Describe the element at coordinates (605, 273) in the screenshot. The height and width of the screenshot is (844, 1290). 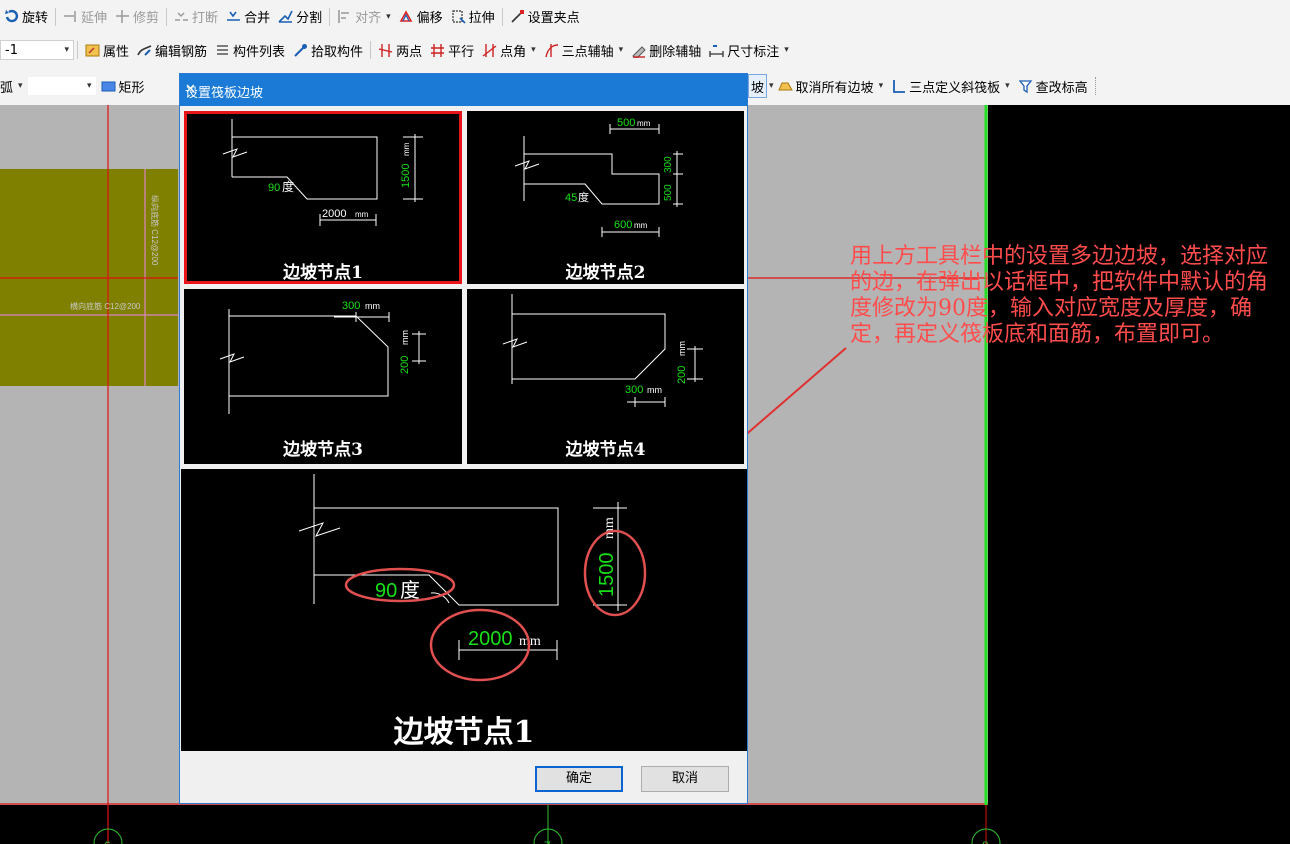
I see `node-2-label: 边坡节点2` at that location.